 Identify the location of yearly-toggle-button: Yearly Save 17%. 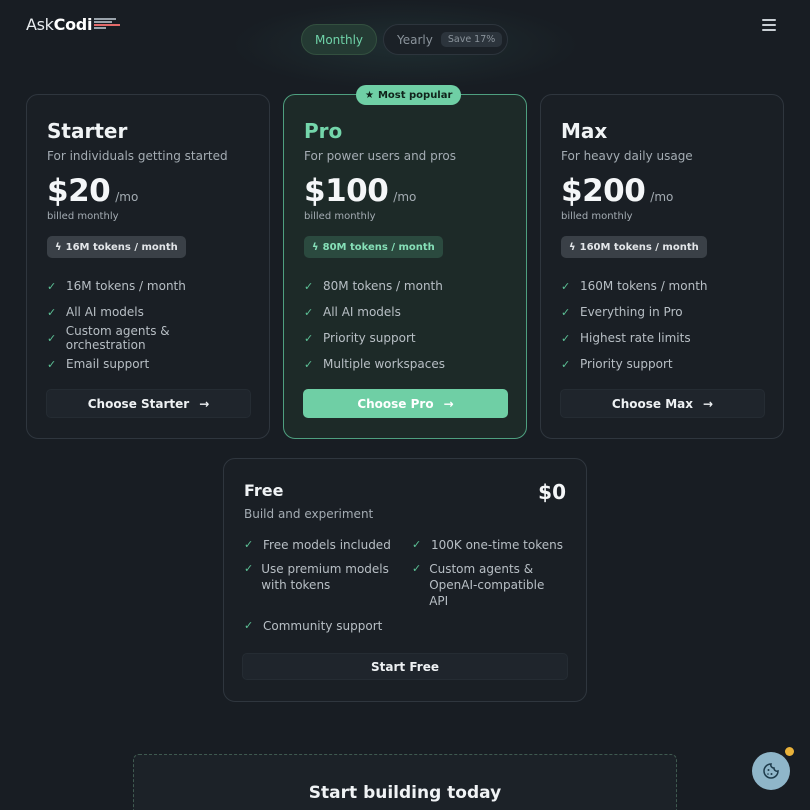
(445, 39).